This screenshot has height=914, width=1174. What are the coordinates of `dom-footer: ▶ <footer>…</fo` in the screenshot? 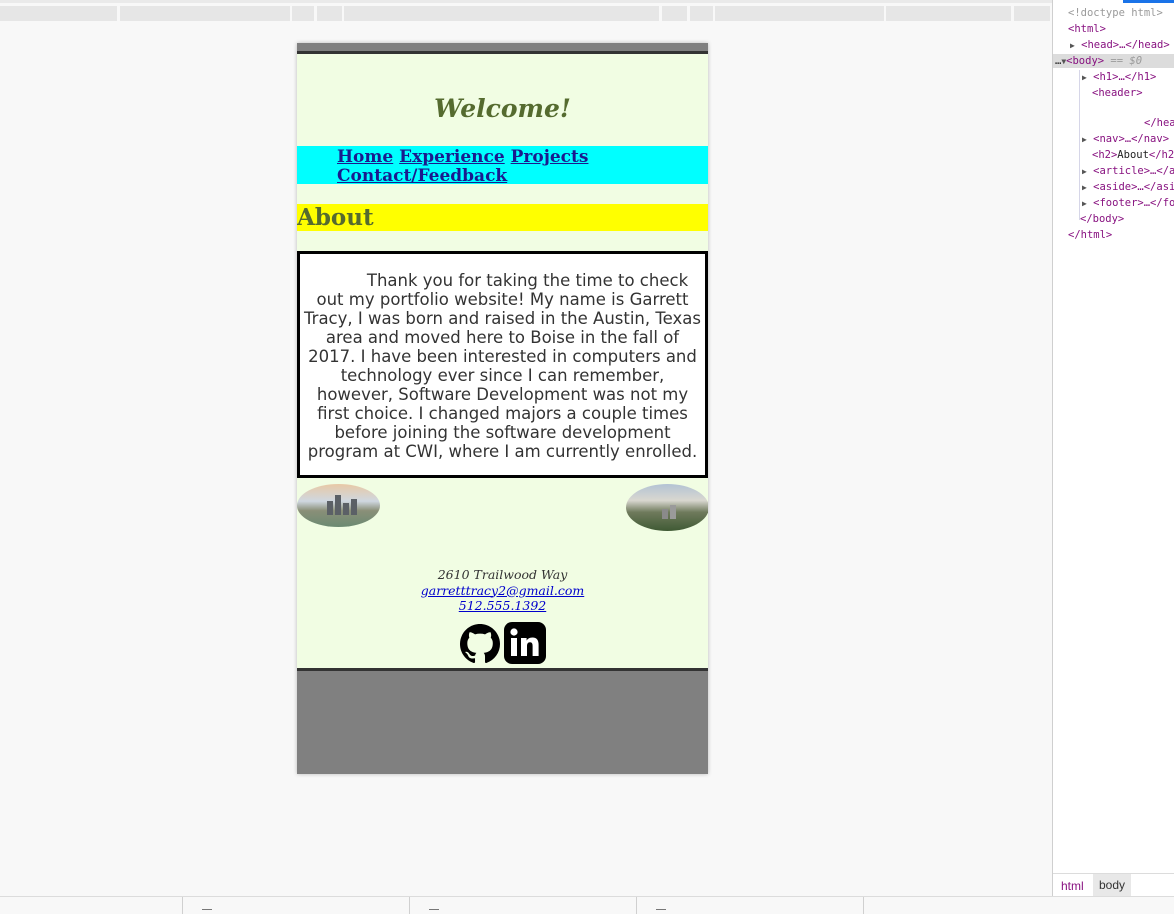 It's located at (1128, 203).